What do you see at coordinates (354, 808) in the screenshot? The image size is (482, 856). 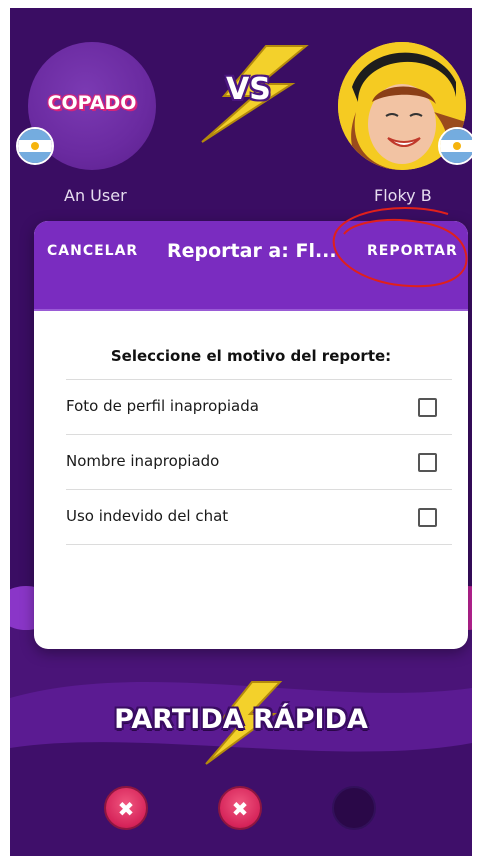 I see `empty-slot-button` at bounding box center [354, 808].